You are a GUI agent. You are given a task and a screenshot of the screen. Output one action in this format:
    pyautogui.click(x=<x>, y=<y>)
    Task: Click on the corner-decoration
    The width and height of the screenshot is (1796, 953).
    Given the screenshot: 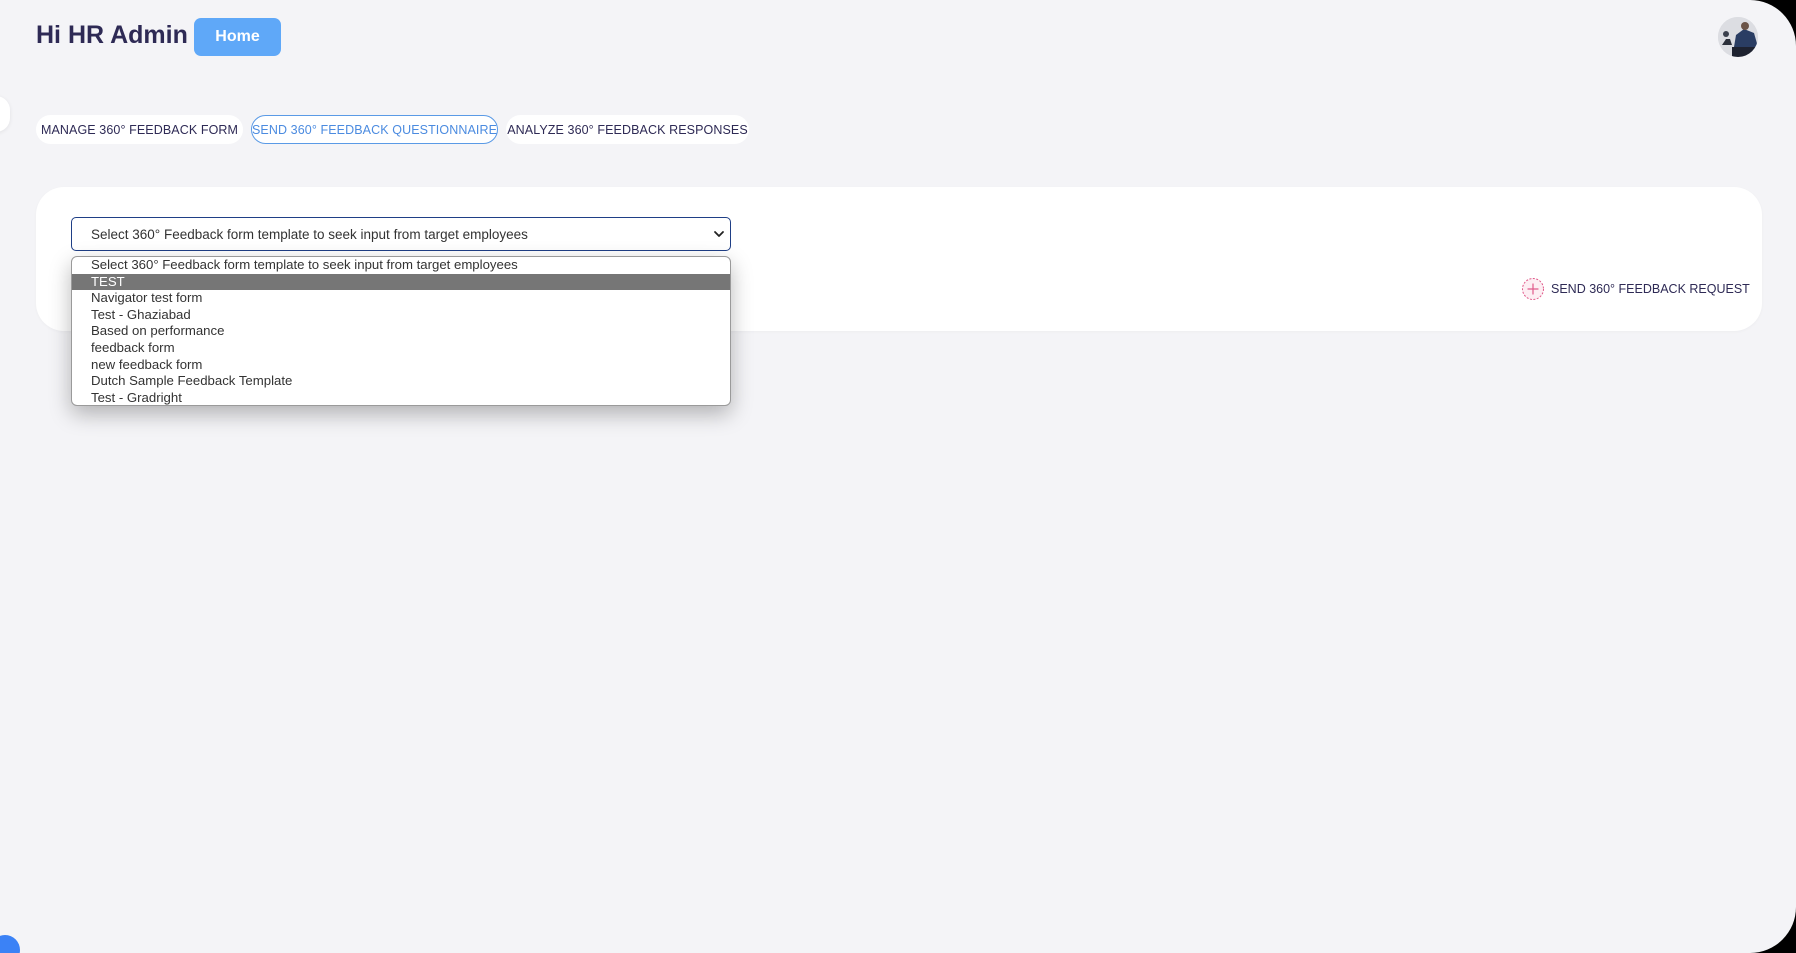 What is the action you would take?
    pyautogui.click(x=10, y=944)
    